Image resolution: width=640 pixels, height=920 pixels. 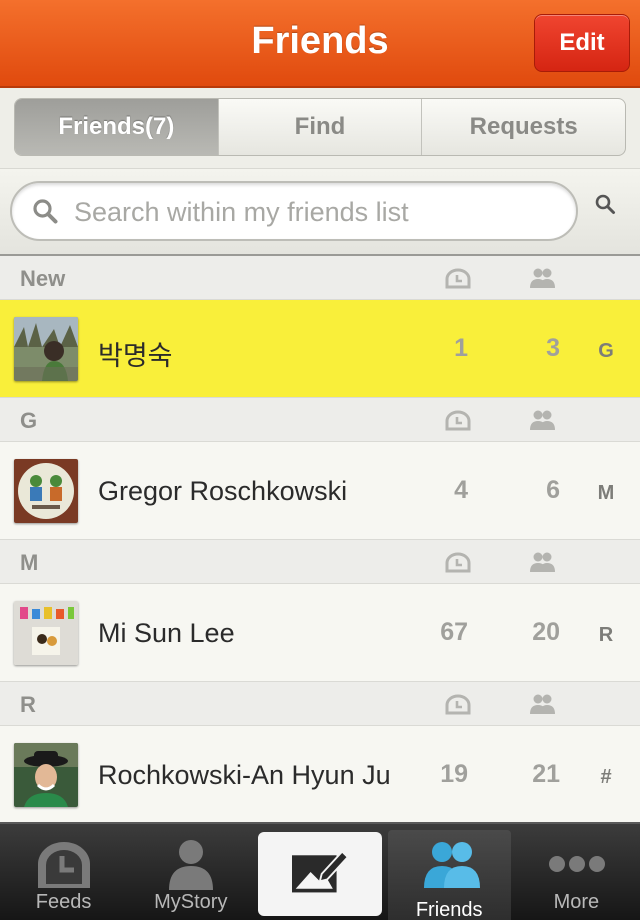 I want to click on section-label: New, so click(x=43, y=278).